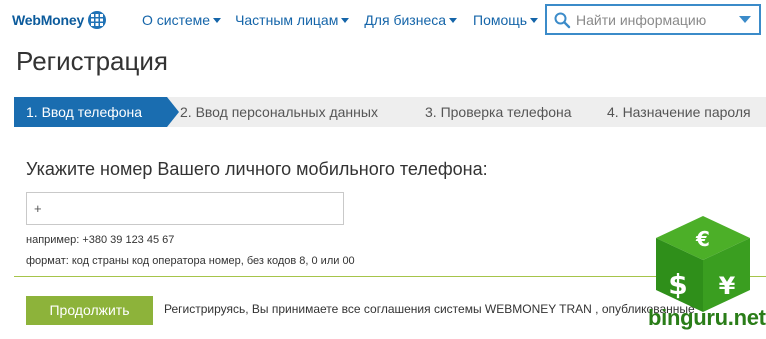 The width and height of the screenshot is (766, 339). Describe the element at coordinates (48, 20) in the screenshot. I see `logo-text: WebMoney` at that location.